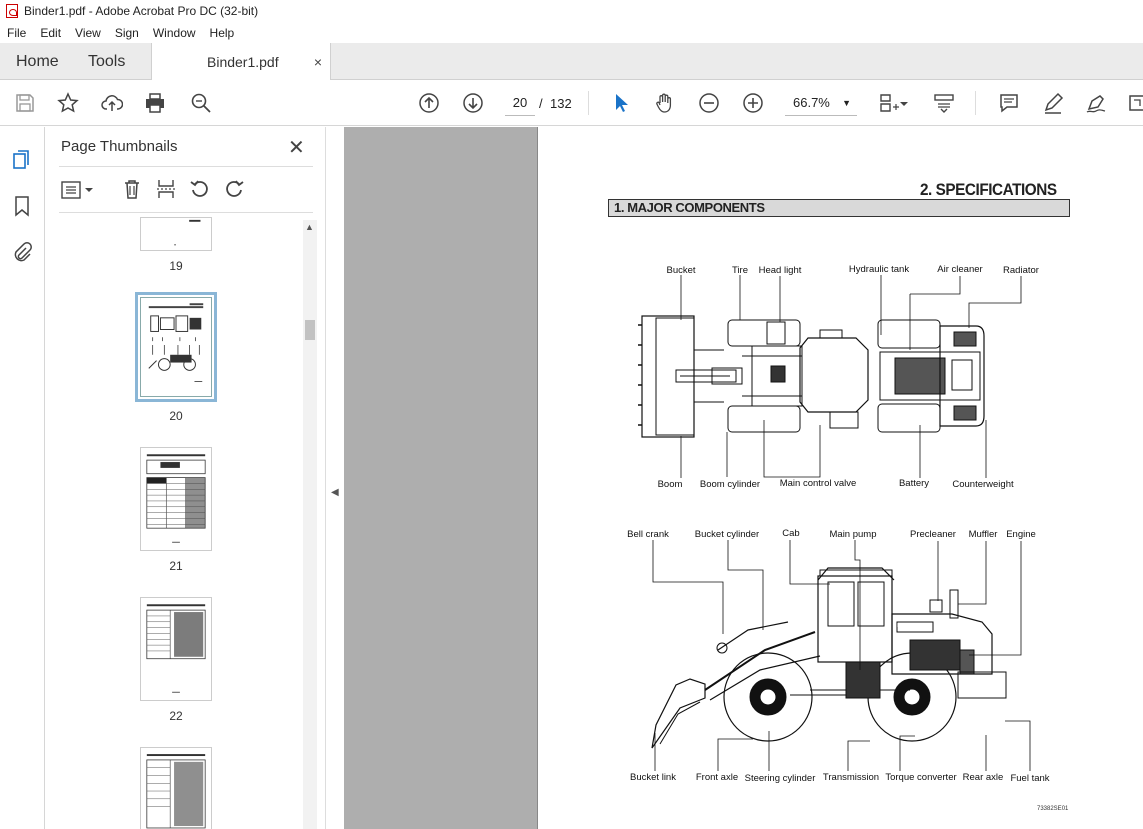  Describe the element at coordinates (132, 189) in the screenshot. I see `delete-trash-icon` at that location.